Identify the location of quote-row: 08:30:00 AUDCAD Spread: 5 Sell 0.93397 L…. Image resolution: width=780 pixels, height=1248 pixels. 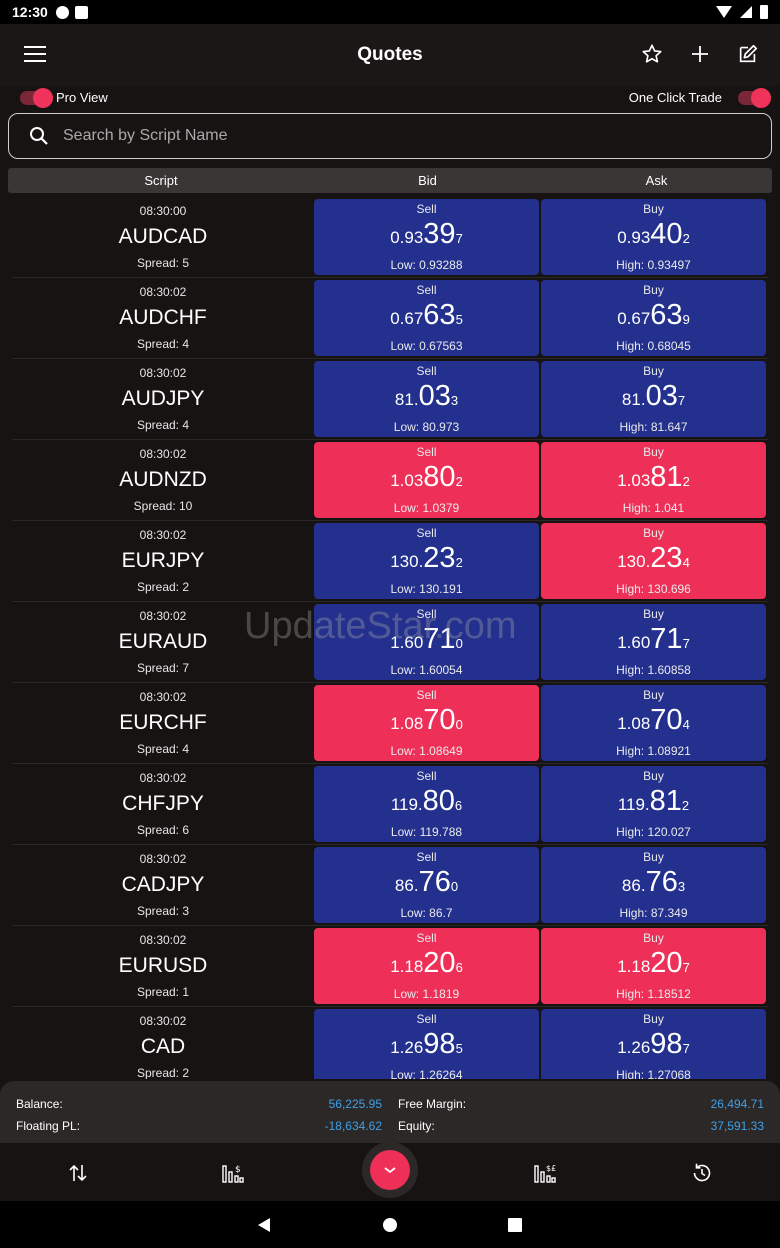
(390, 237).